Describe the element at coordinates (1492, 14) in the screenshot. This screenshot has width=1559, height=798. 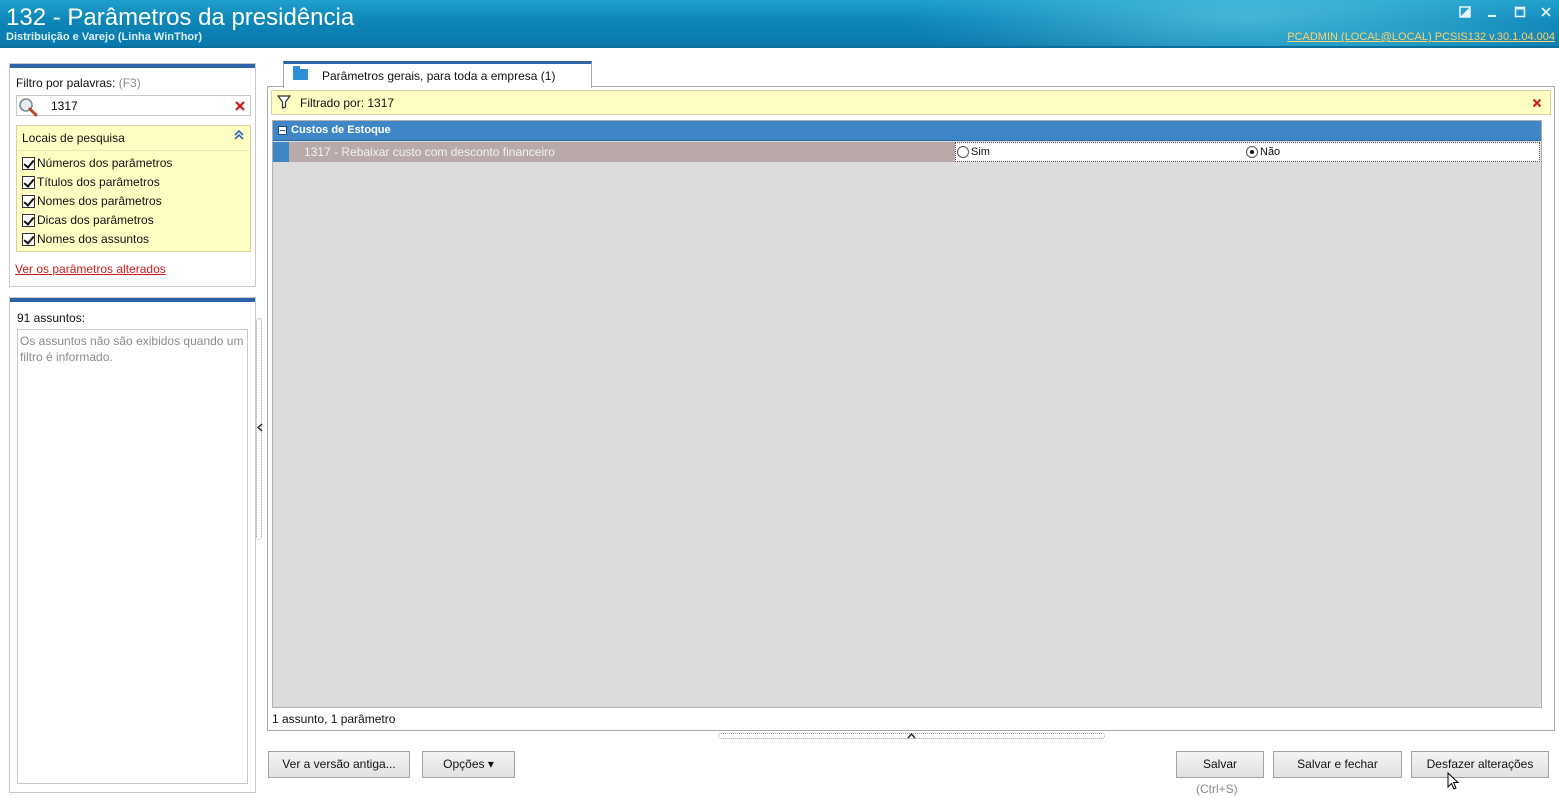
I see `minimize-icon` at that location.